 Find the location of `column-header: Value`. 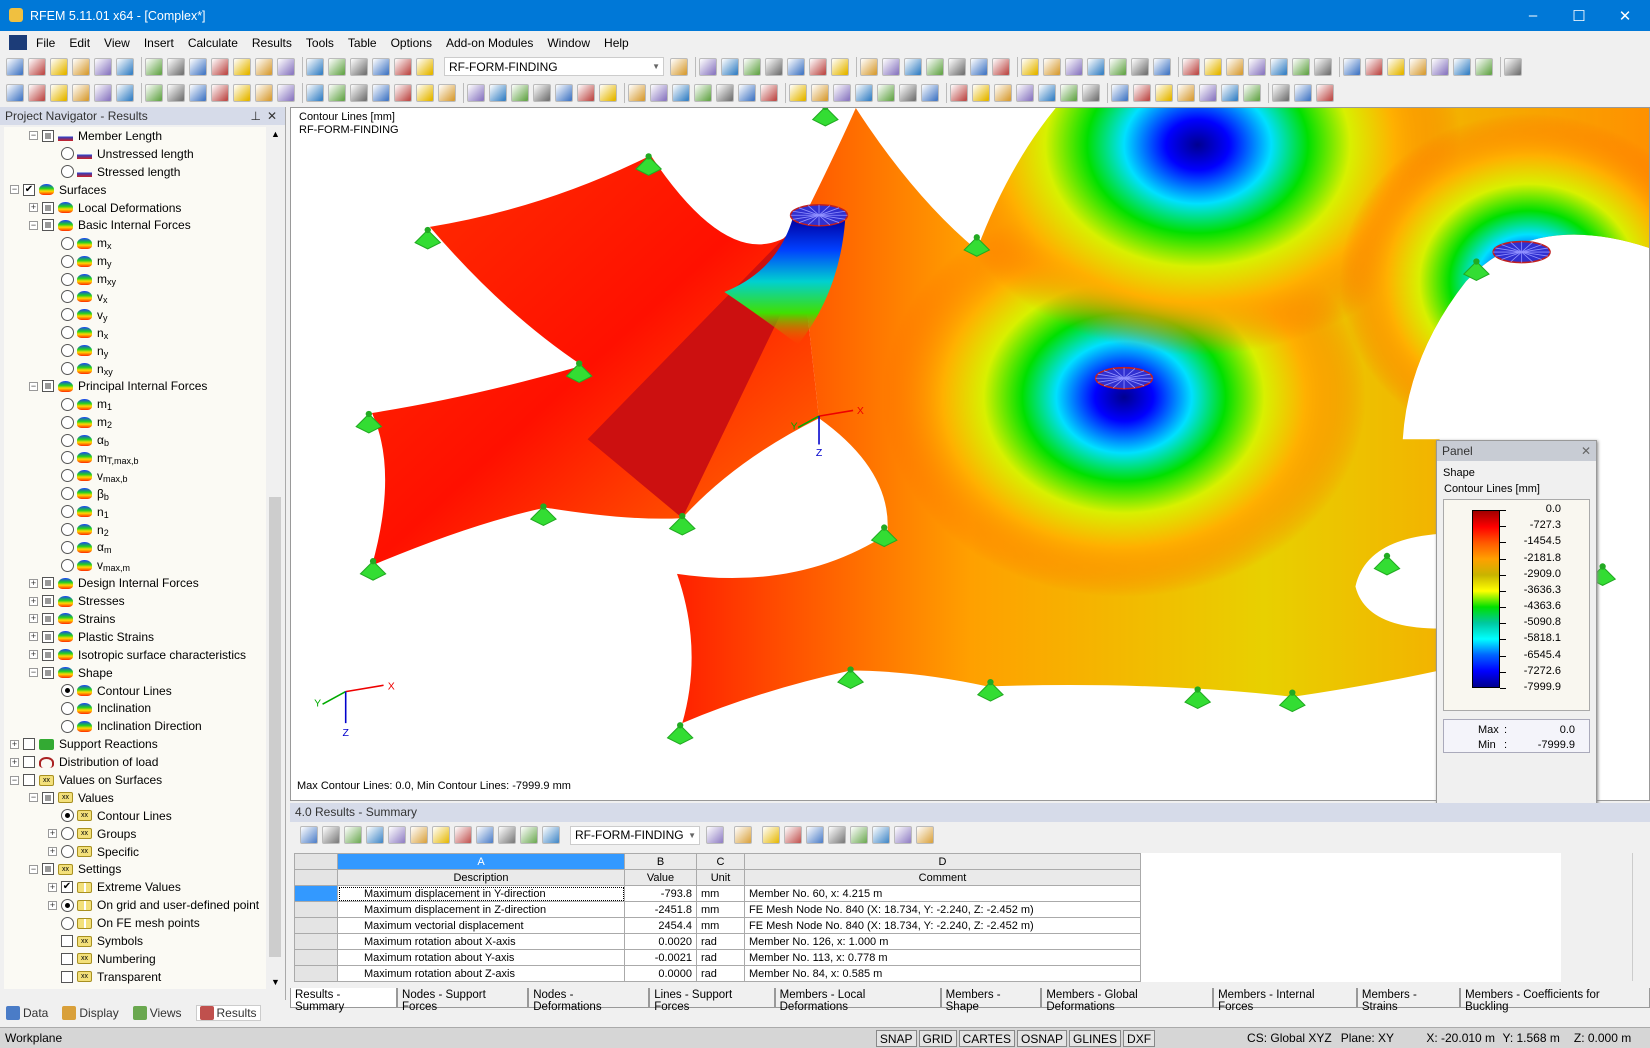

column-header: Value is located at coordinates (660, 877).